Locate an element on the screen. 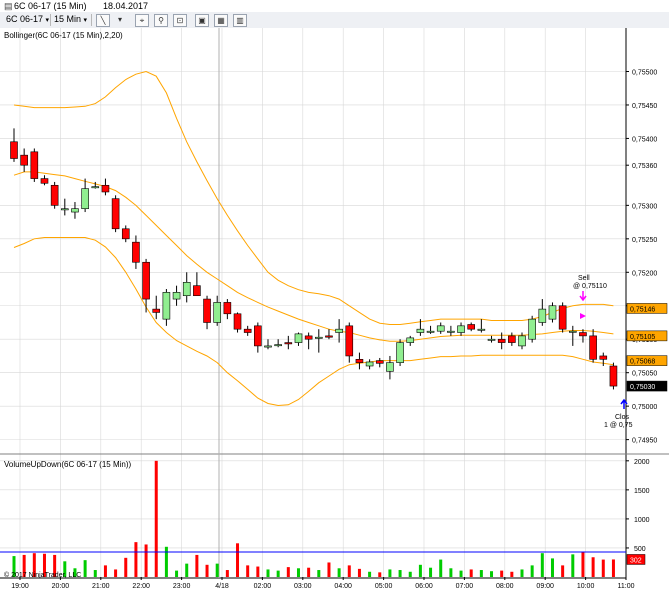 The height and width of the screenshot is (600, 669). price-marker-label: 0,75068 is located at coordinates (642, 362).